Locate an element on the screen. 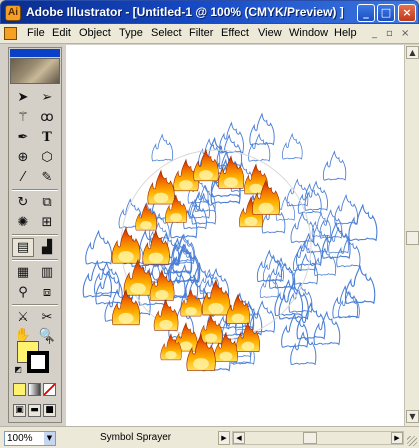  default-colors-icon: ◩ is located at coordinates (18, 370).